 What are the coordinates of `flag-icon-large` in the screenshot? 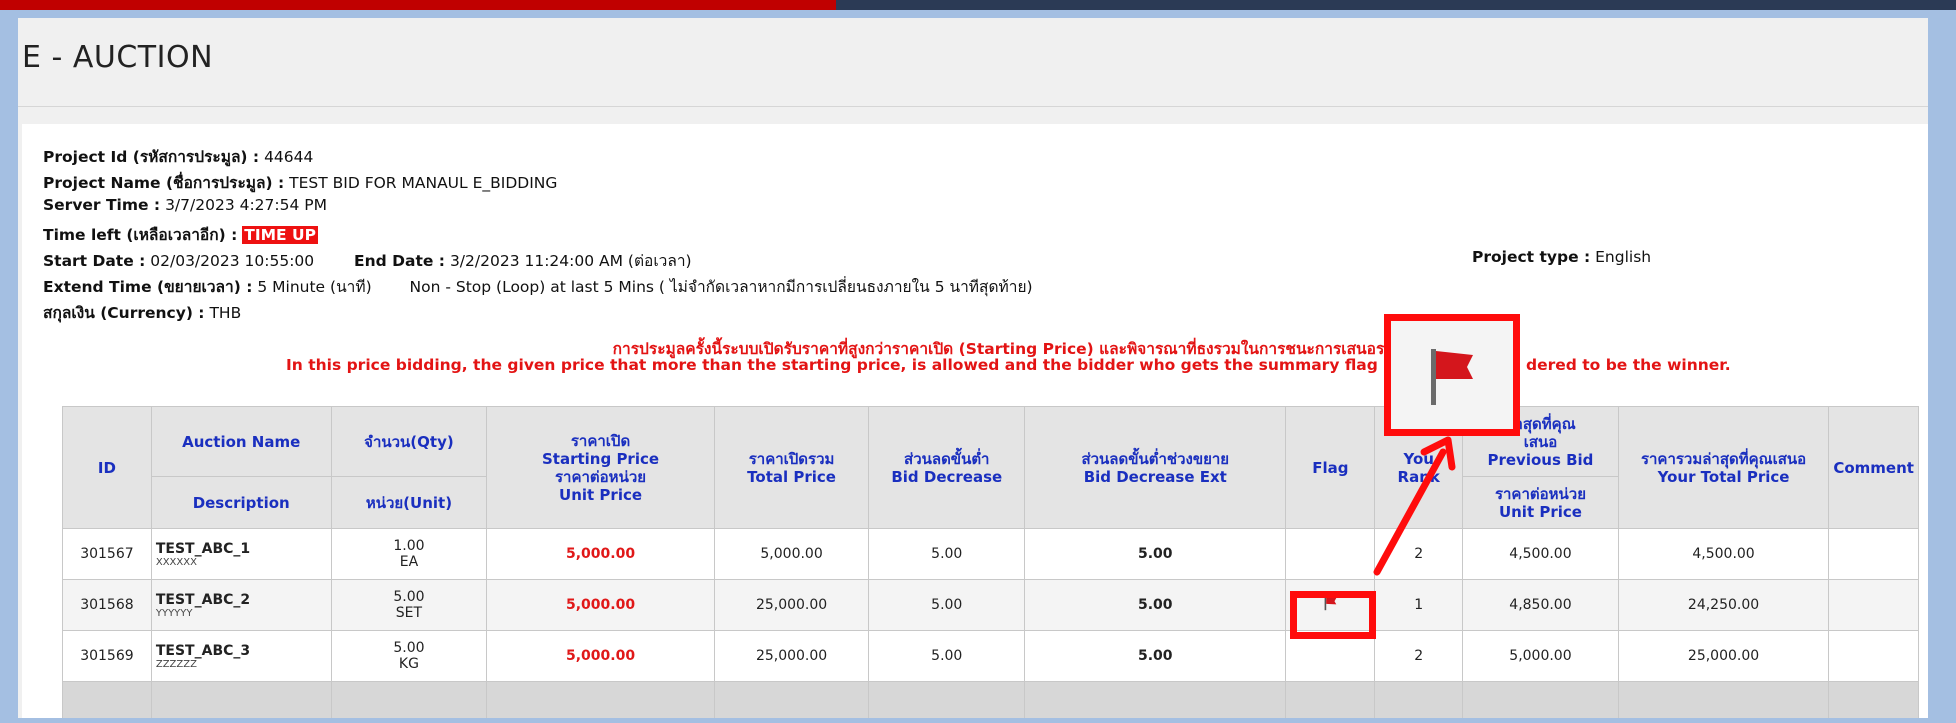 It's located at (1452, 377).